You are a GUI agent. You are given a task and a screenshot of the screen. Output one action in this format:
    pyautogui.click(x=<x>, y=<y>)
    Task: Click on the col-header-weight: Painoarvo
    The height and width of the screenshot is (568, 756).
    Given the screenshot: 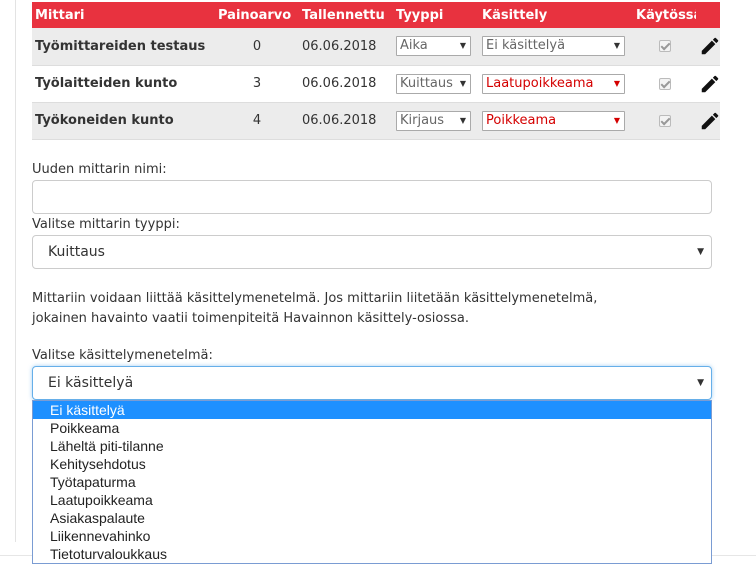 What is the action you would take?
    pyautogui.click(x=257, y=15)
    